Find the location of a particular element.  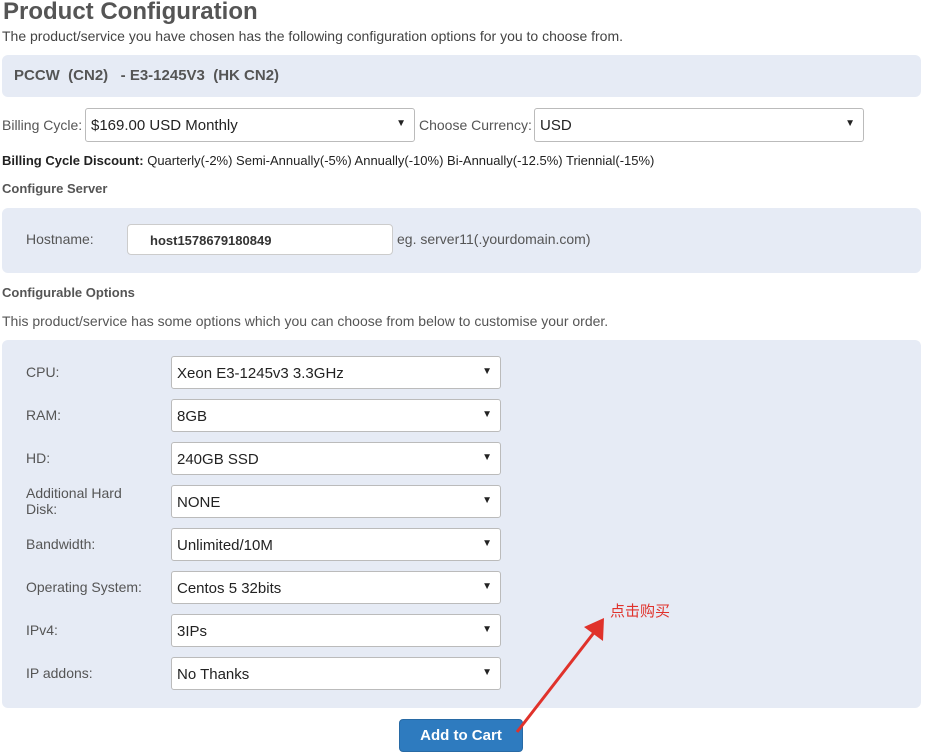

annotation-arrow is located at coordinates (559, 675).